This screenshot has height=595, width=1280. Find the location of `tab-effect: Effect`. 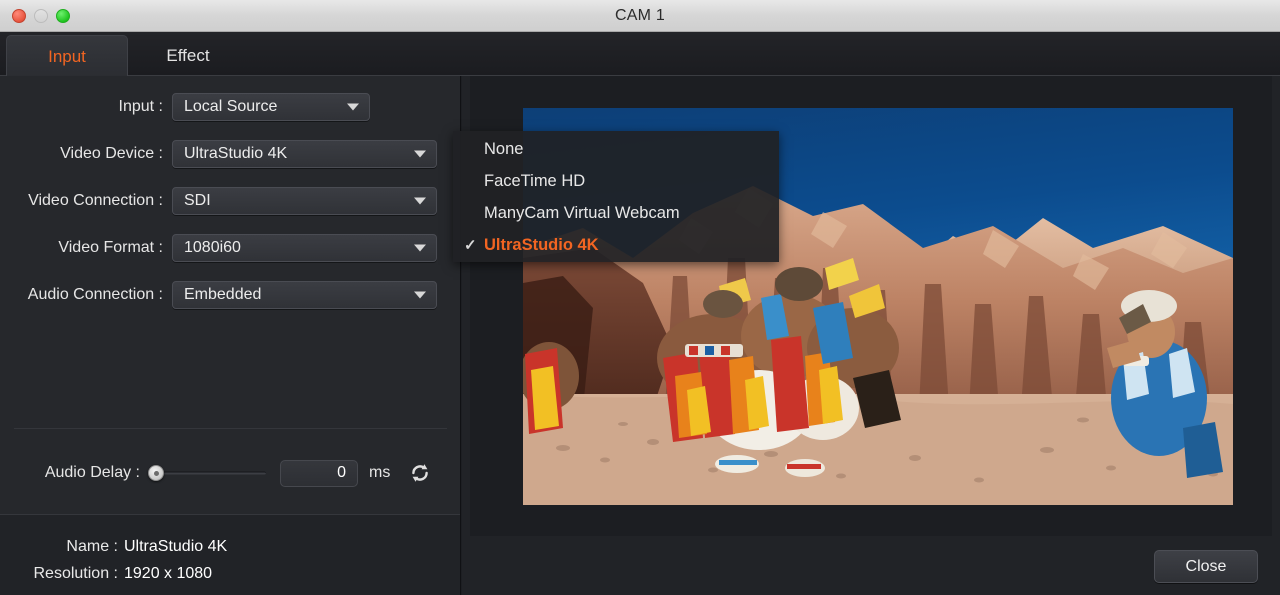

tab-effect: Effect is located at coordinates (188, 56).